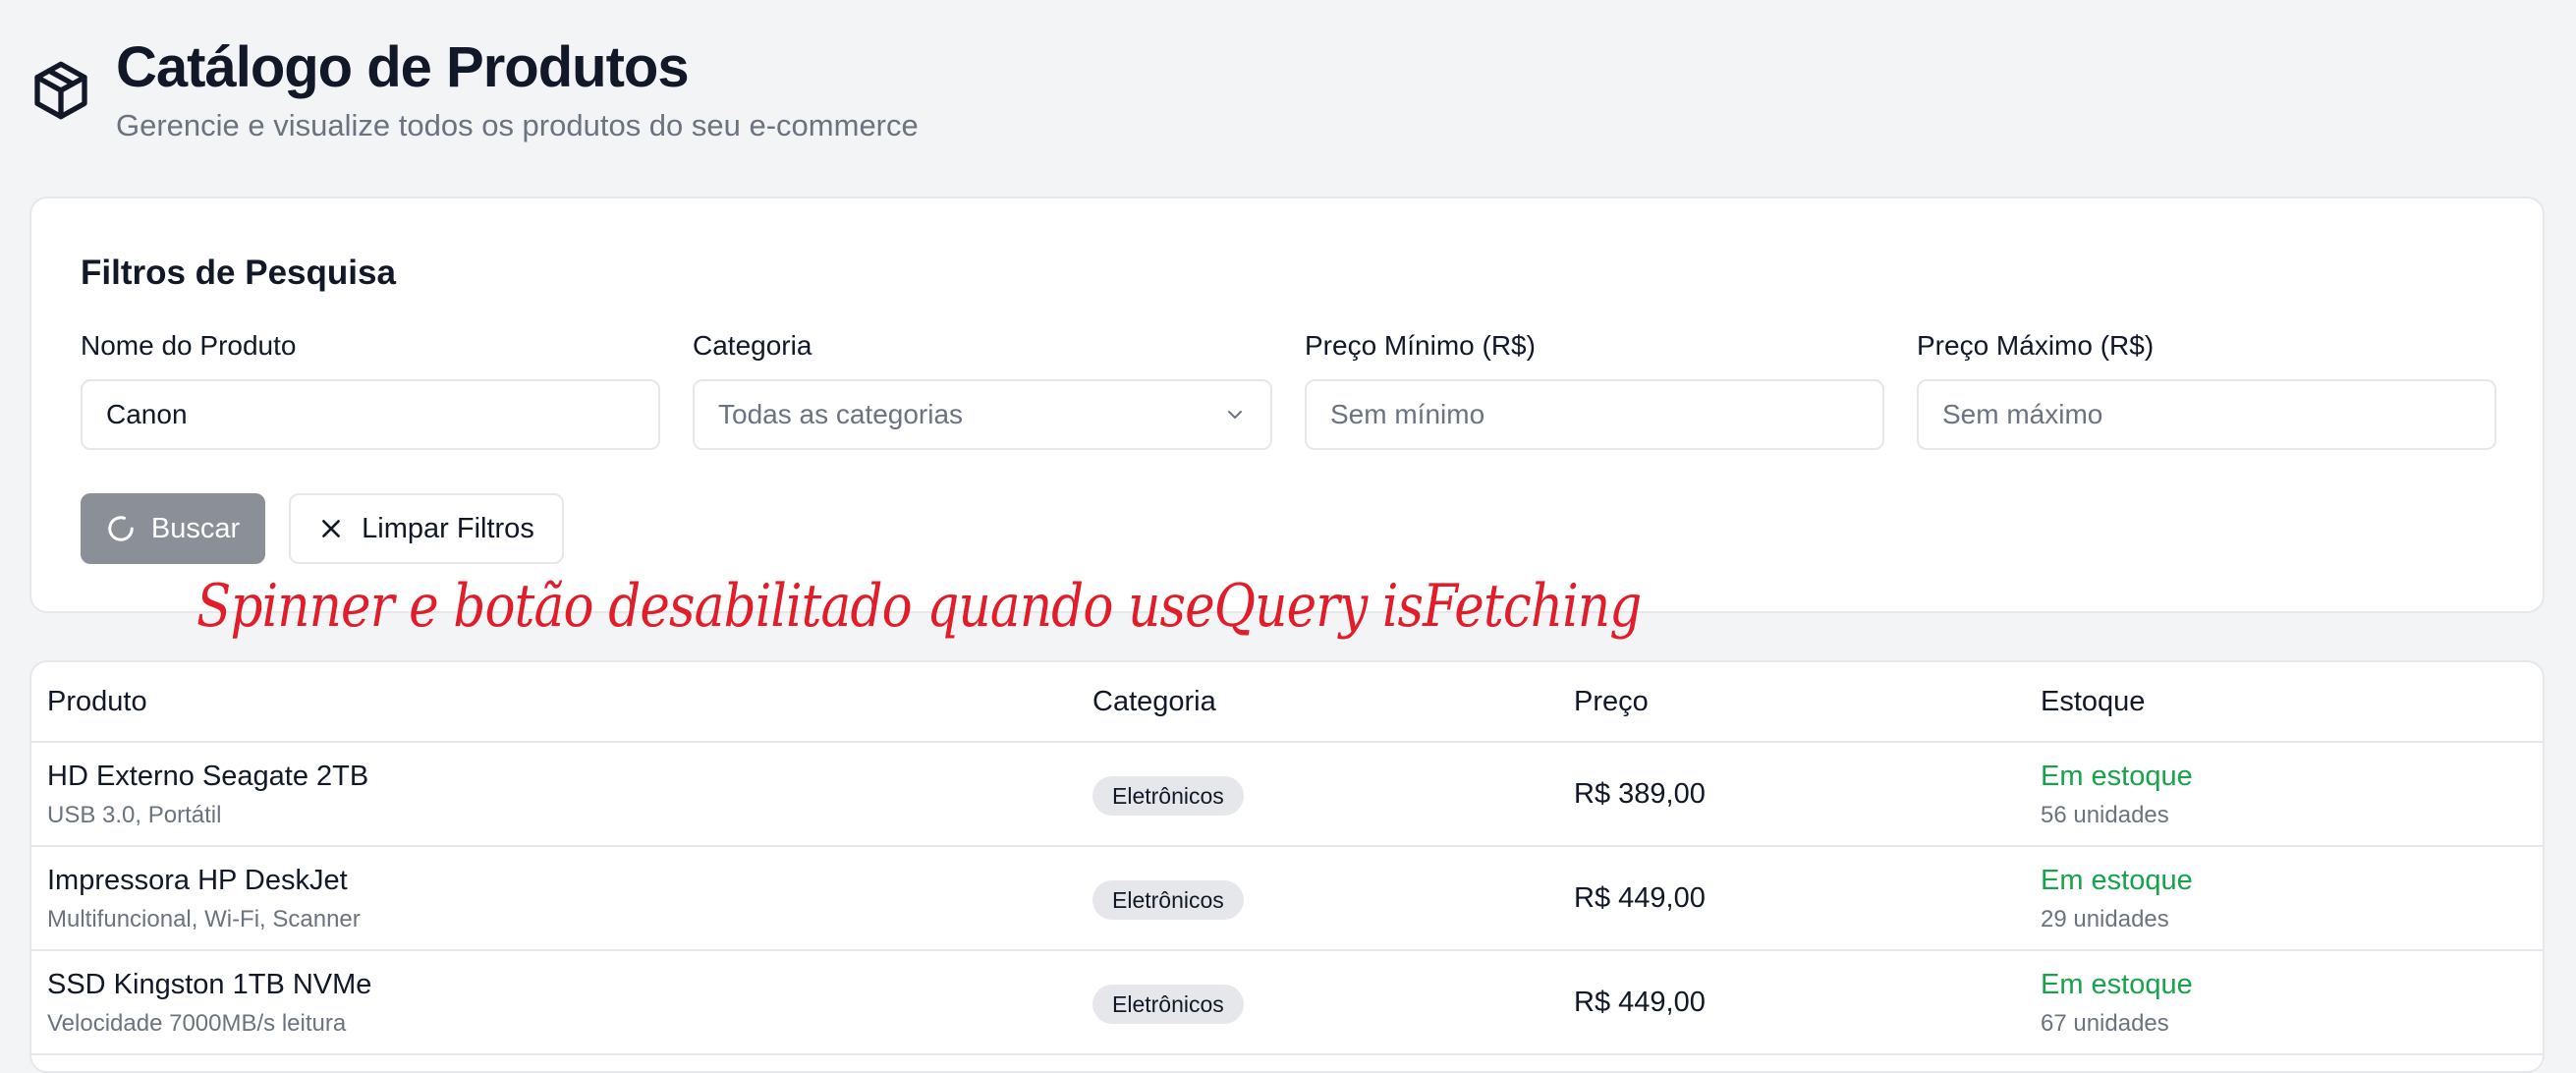  I want to click on min-price-field: Preço Mínimo (R$) Sem mínimo, so click(1594, 390).